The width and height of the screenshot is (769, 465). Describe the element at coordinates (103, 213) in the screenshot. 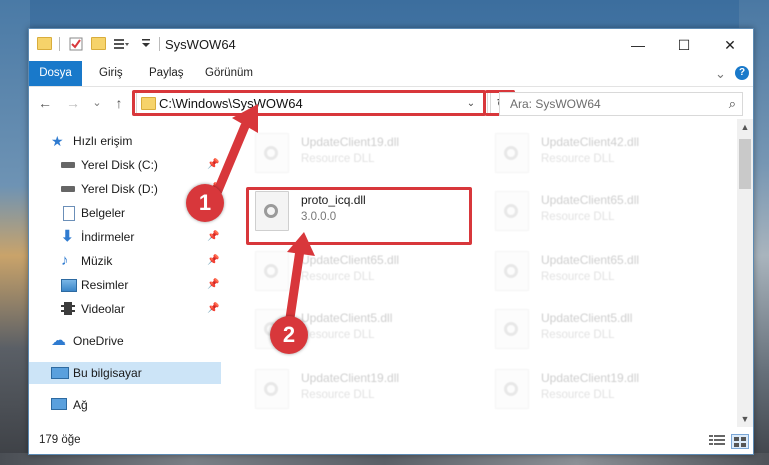

I see `nav-item-label: Belgeler` at that location.